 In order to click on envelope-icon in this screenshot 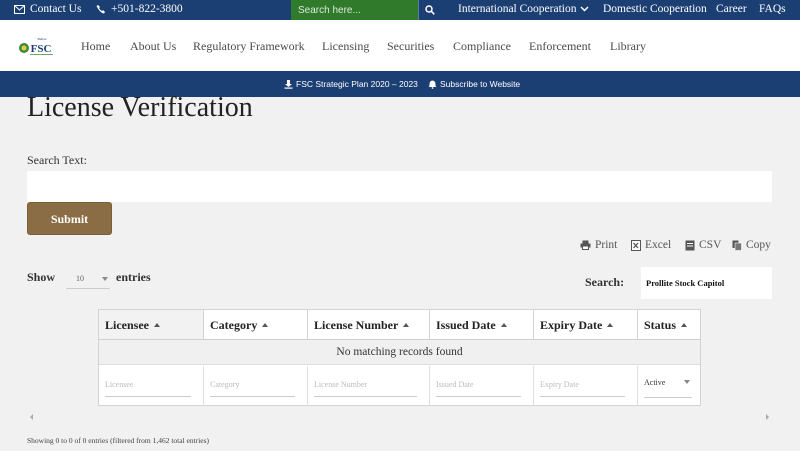, I will do `click(19, 9)`.